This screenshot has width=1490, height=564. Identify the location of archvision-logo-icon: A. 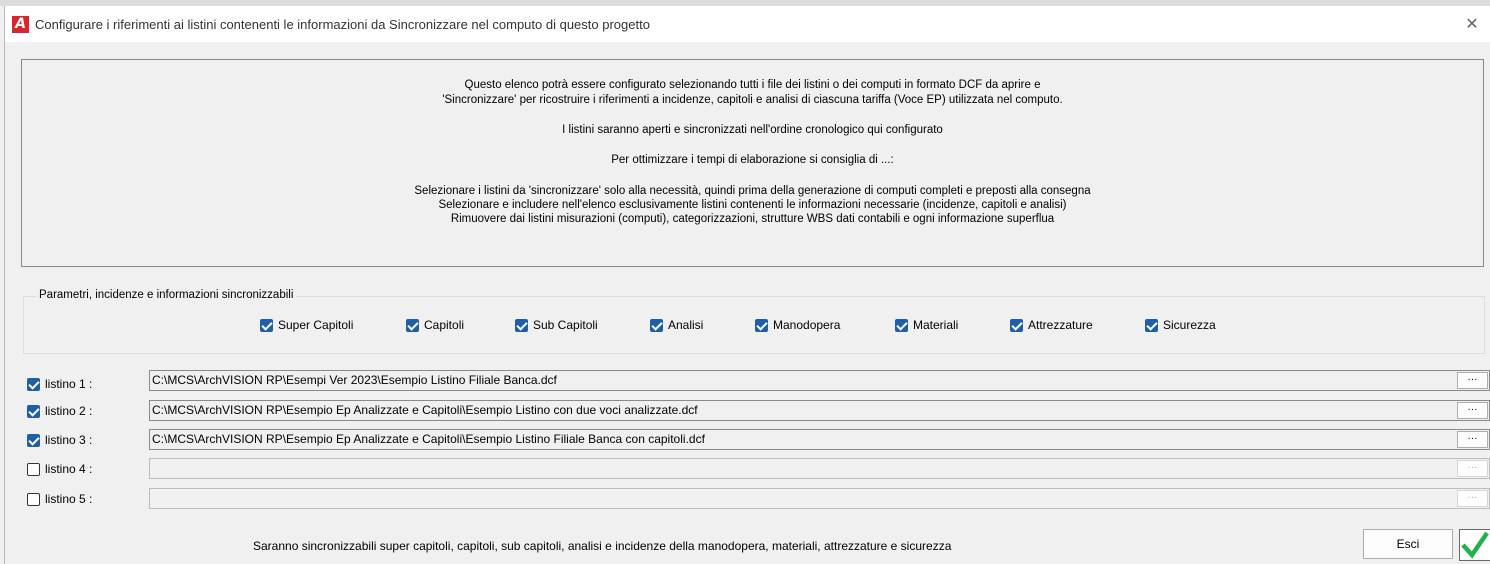
(20, 24).